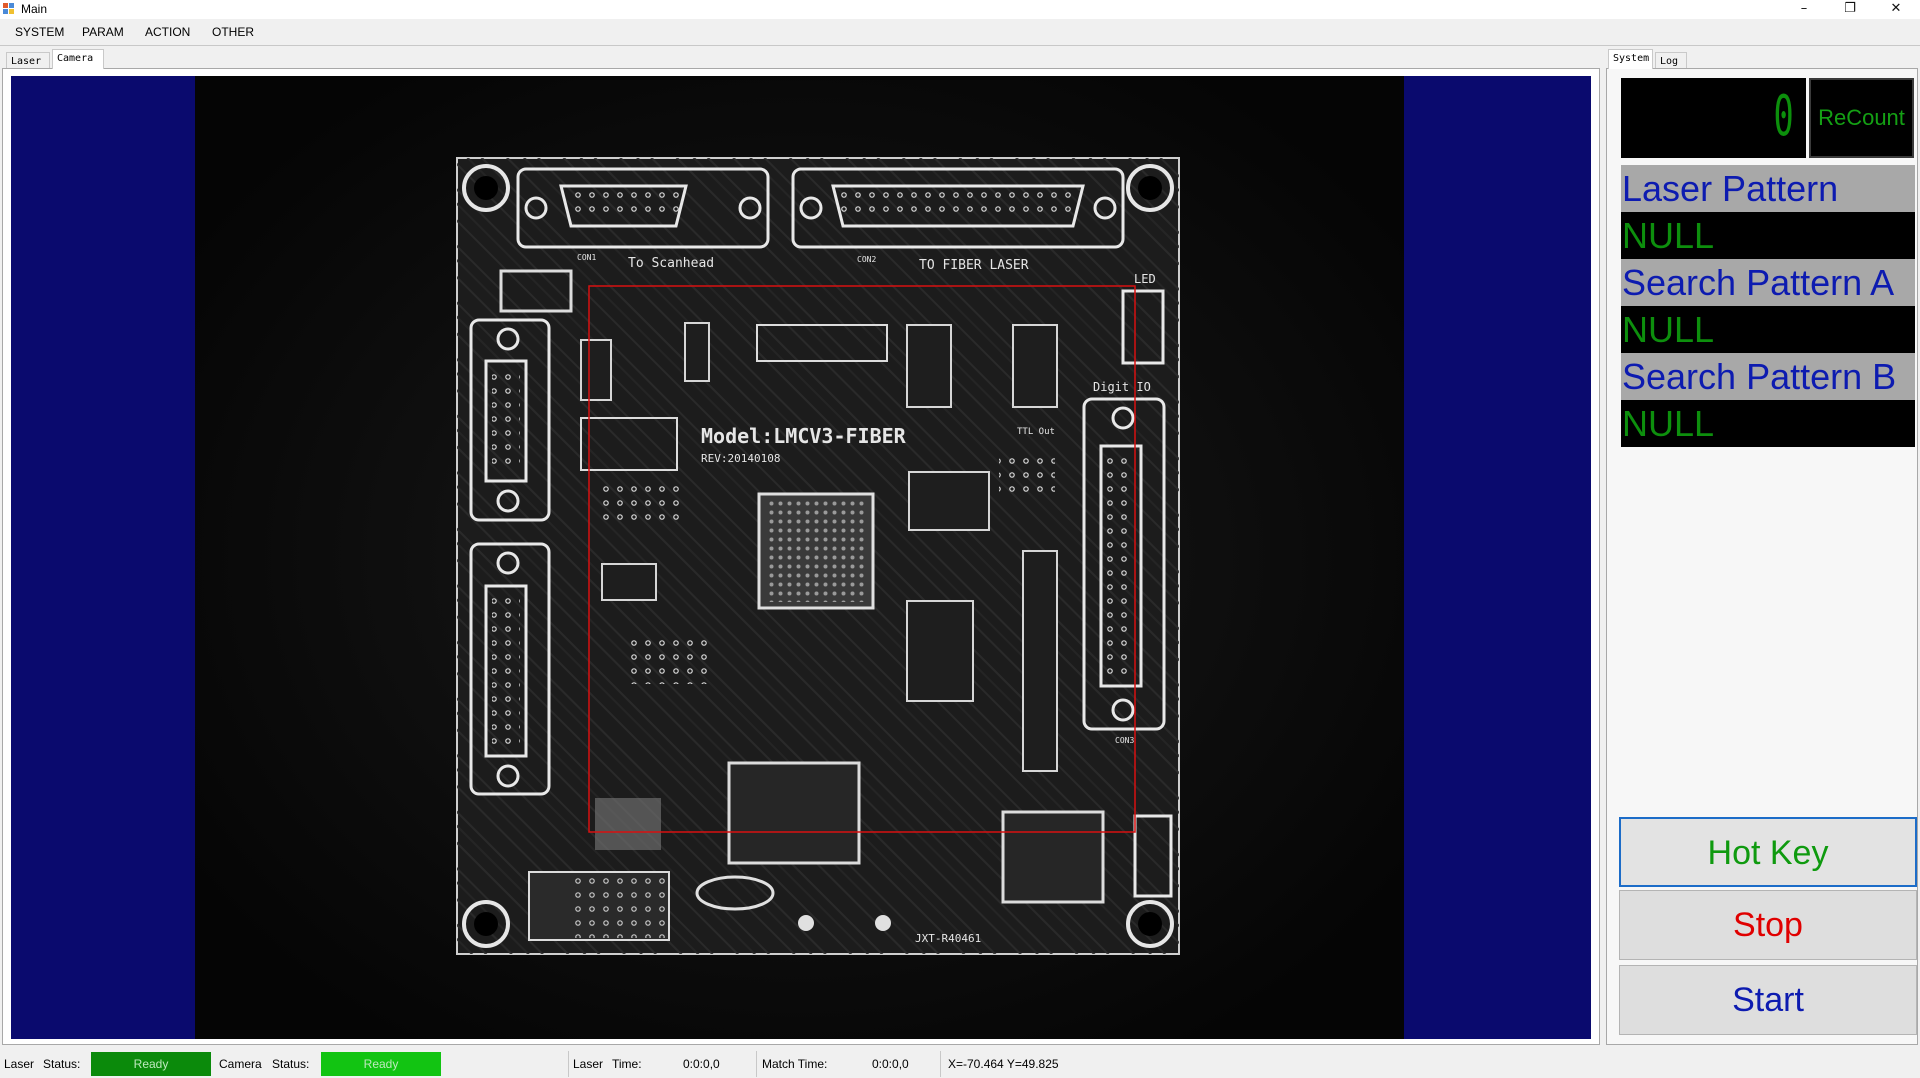 The image size is (1920, 1078). Describe the element at coordinates (291, 1064) in the screenshot. I see `camera-status-label: Status:` at that location.